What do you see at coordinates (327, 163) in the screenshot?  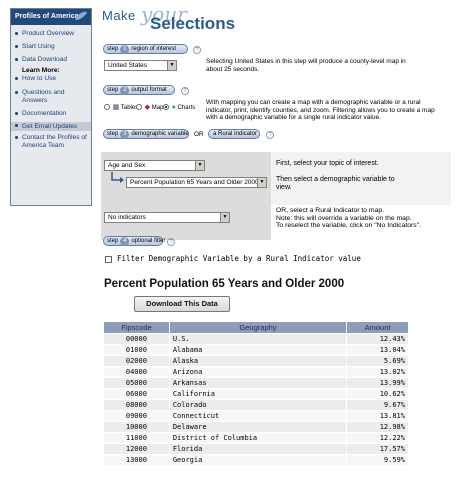 I see `topic-instruction: First, select your topic of interest.` at bounding box center [327, 163].